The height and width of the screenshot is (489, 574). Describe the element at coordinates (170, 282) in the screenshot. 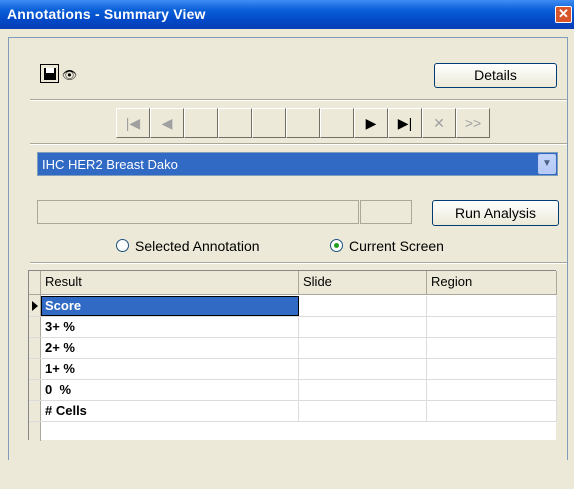

I see `column-header-result: Result` at that location.